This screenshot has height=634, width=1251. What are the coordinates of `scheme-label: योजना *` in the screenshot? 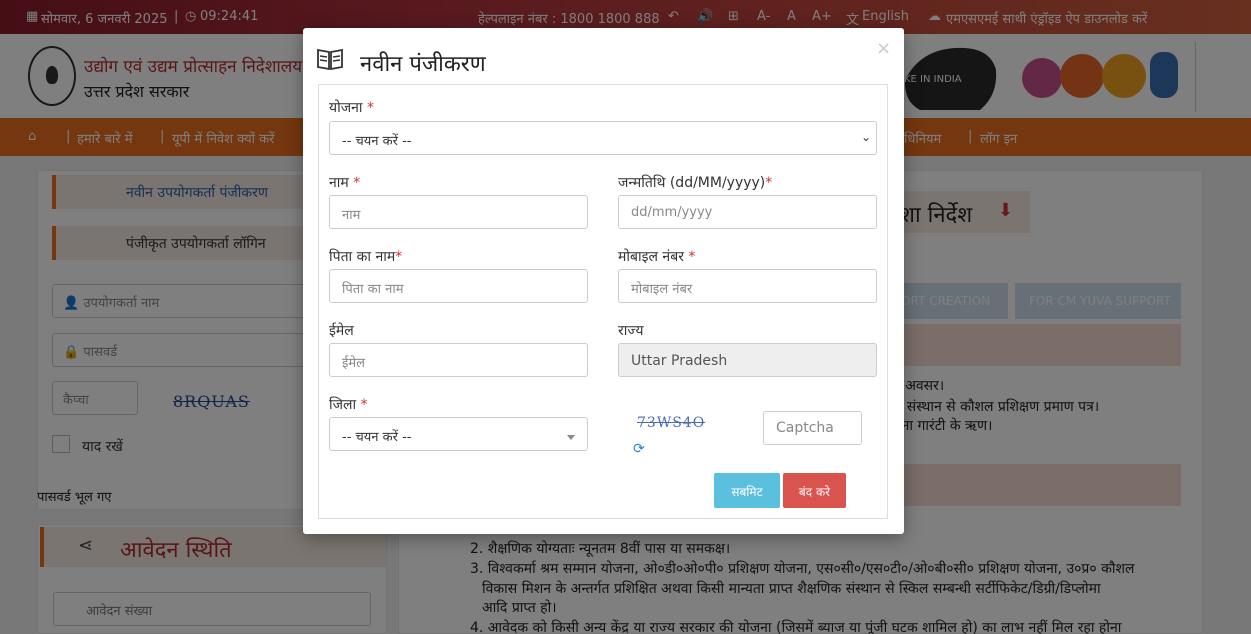 It's located at (351, 108).